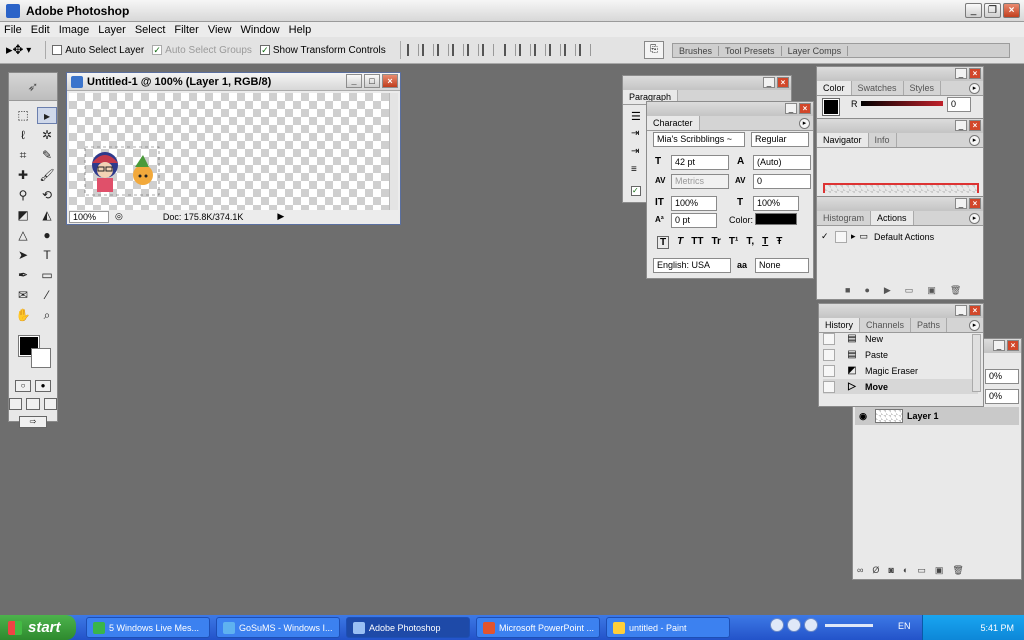 The height and width of the screenshot is (640, 1024). What do you see at coordinates (815, 50) in the screenshot?
I see `well-tab-layer-comps: Layer Comps` at bounding box center [815, 50].